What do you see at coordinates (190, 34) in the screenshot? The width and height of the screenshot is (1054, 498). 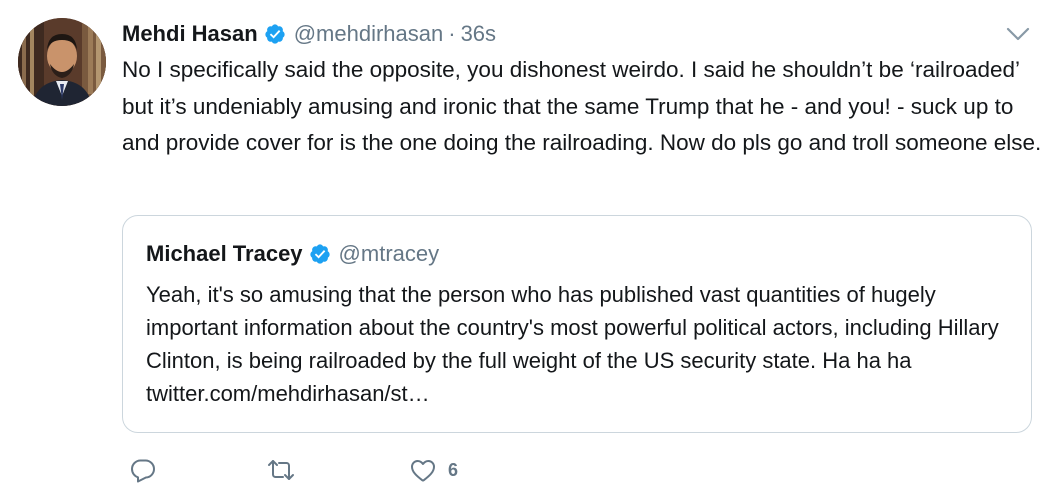 I see `author-name: Mehdi Hasan` at bounding box center [190, 34].